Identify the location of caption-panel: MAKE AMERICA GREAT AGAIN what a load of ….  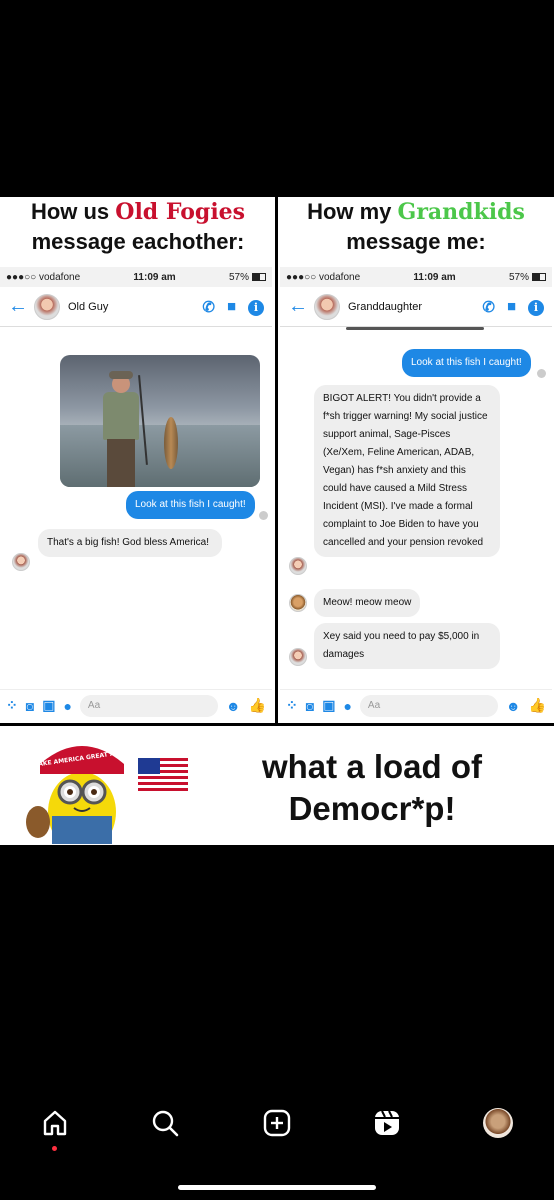
(277, 785).